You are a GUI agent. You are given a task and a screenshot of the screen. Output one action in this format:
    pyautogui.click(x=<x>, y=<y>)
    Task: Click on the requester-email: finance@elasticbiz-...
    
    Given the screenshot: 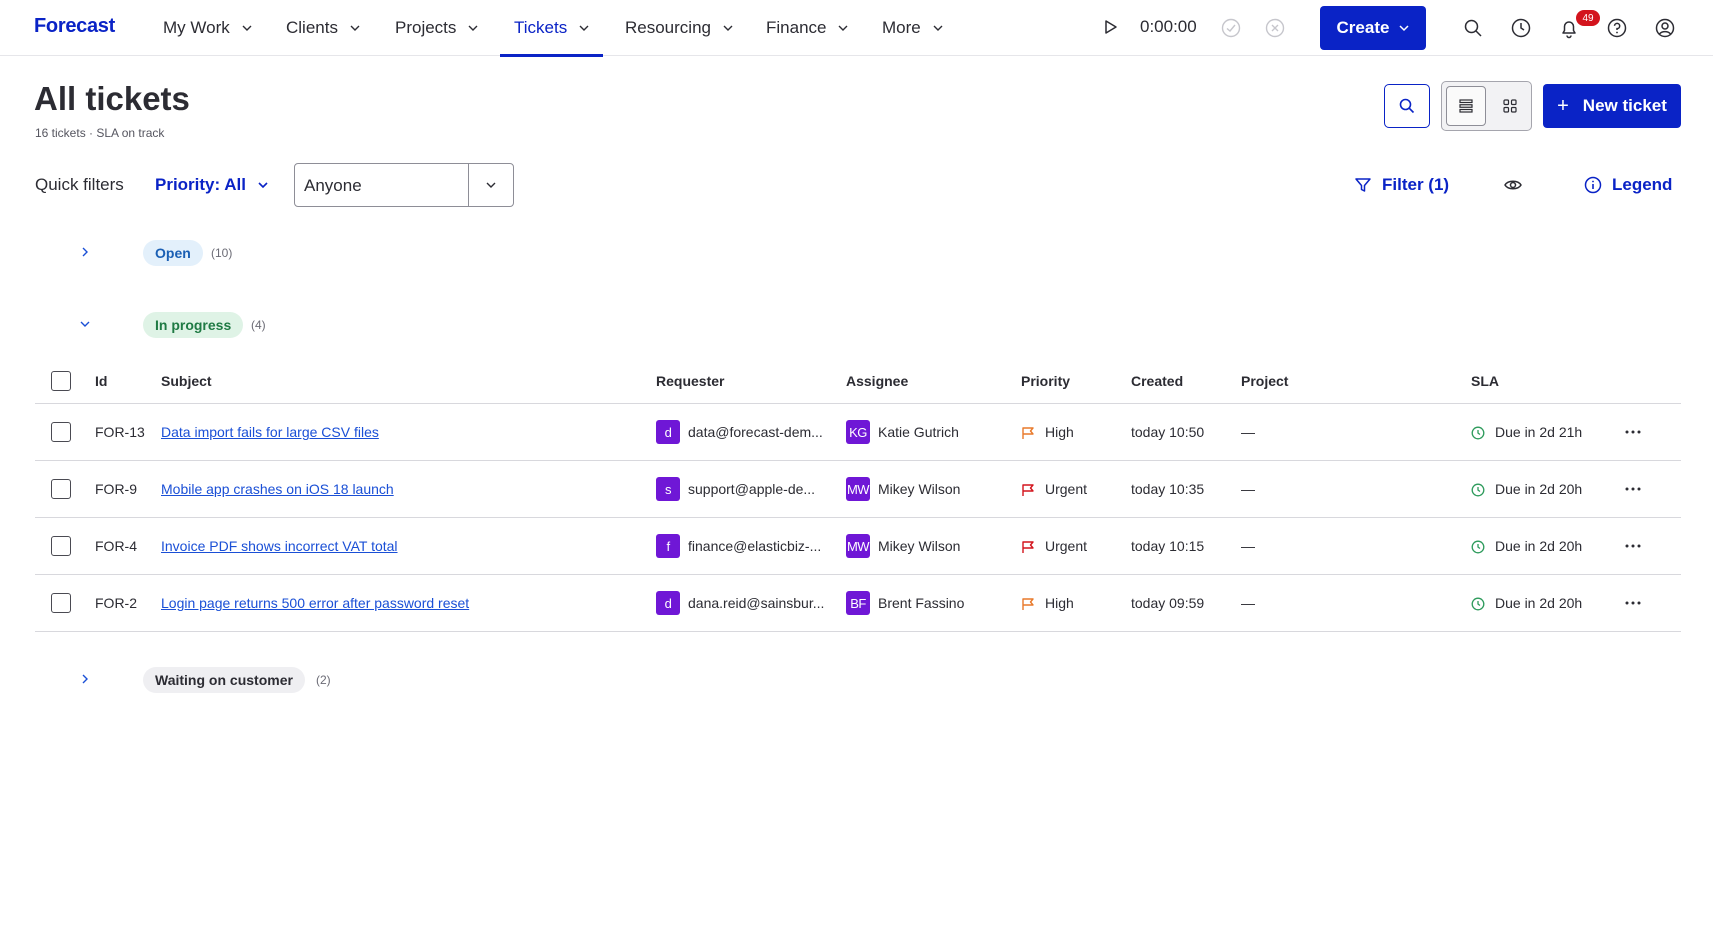 What is the action you would take?
    pyautogui.click(x=755, y=546)
    